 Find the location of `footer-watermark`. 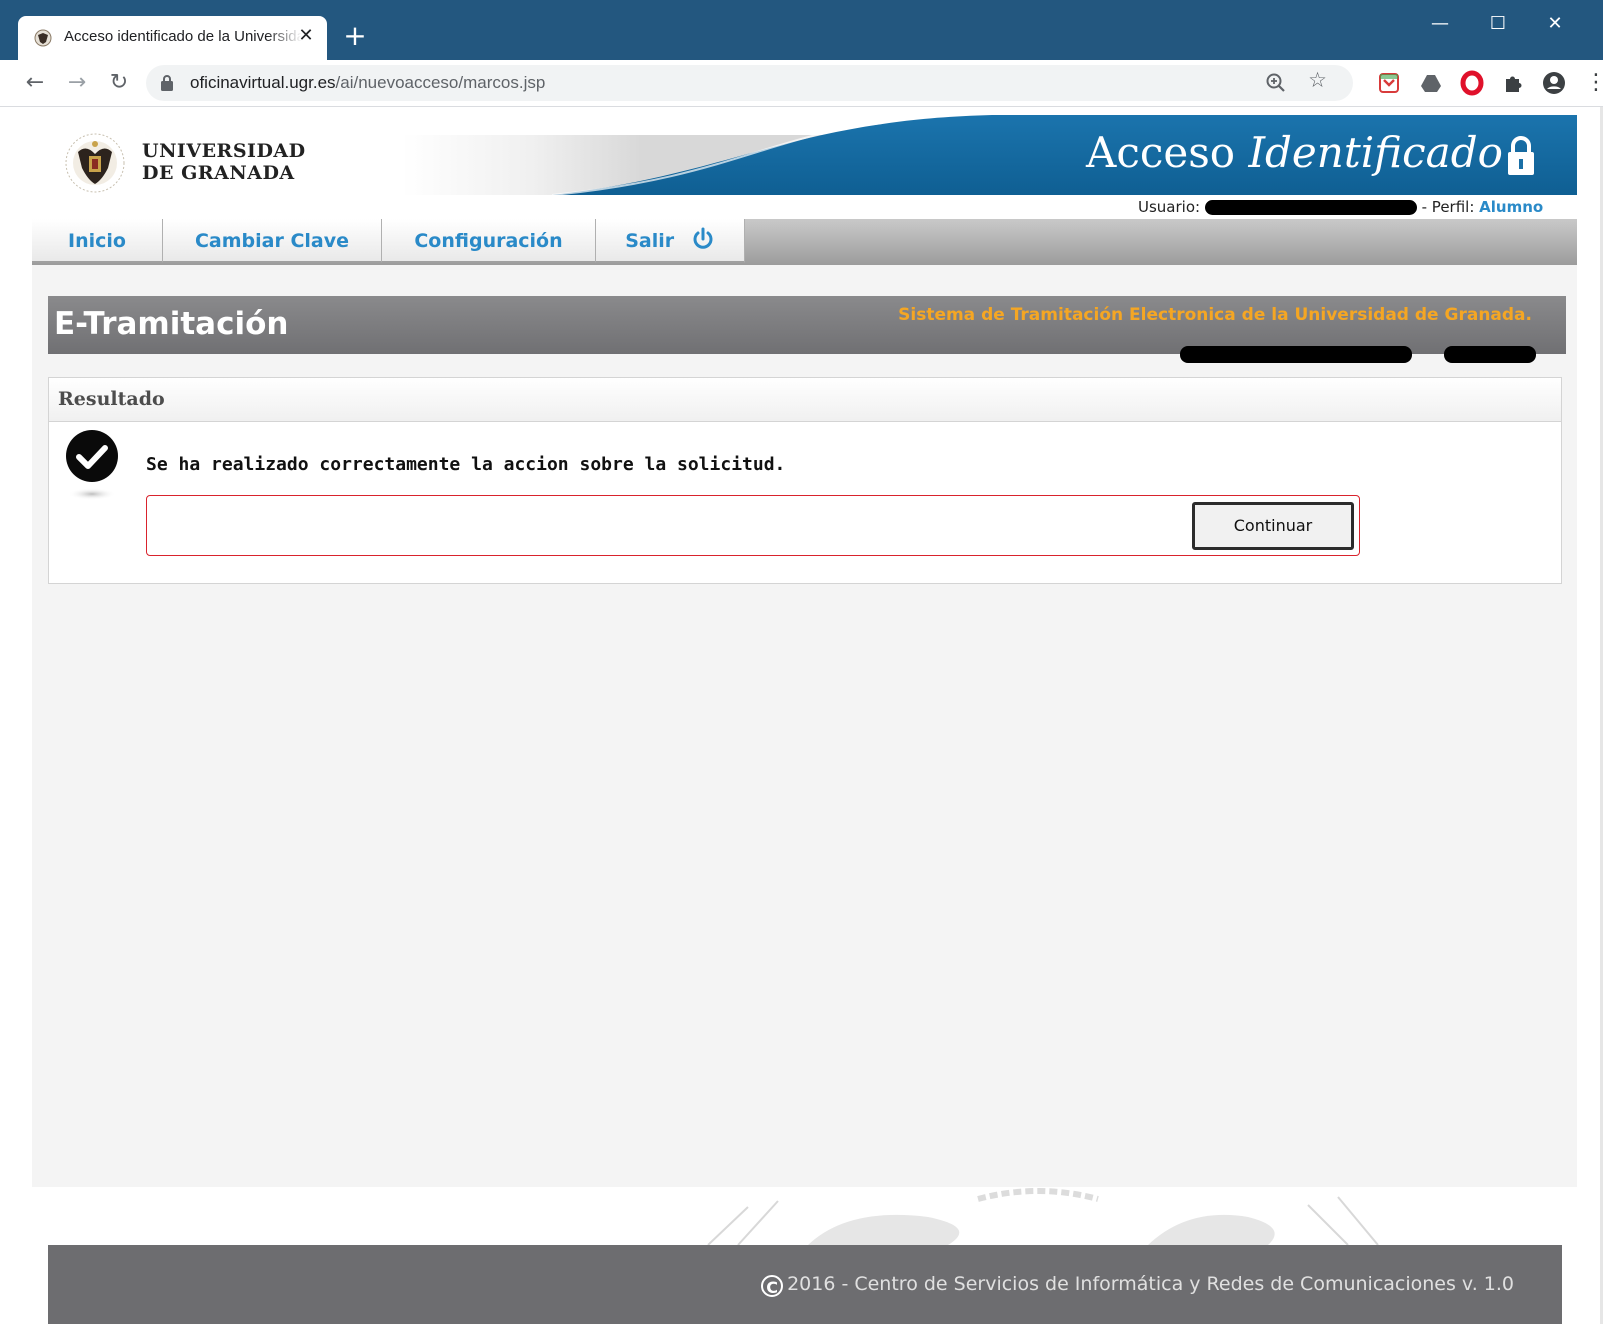

footer-watermark is located at coordinates (805, 1216).